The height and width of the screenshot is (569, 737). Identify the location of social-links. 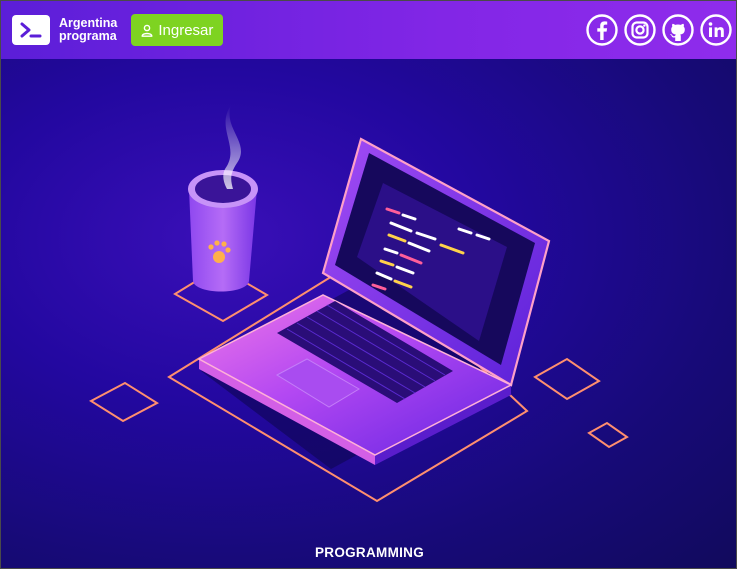
(659, 30).